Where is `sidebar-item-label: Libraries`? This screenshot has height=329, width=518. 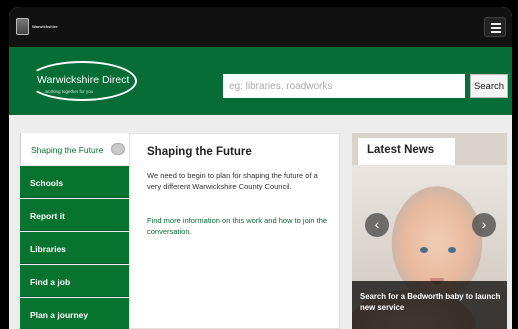
sidebar-item-label: Libraries is located at coordinates (48, 249).